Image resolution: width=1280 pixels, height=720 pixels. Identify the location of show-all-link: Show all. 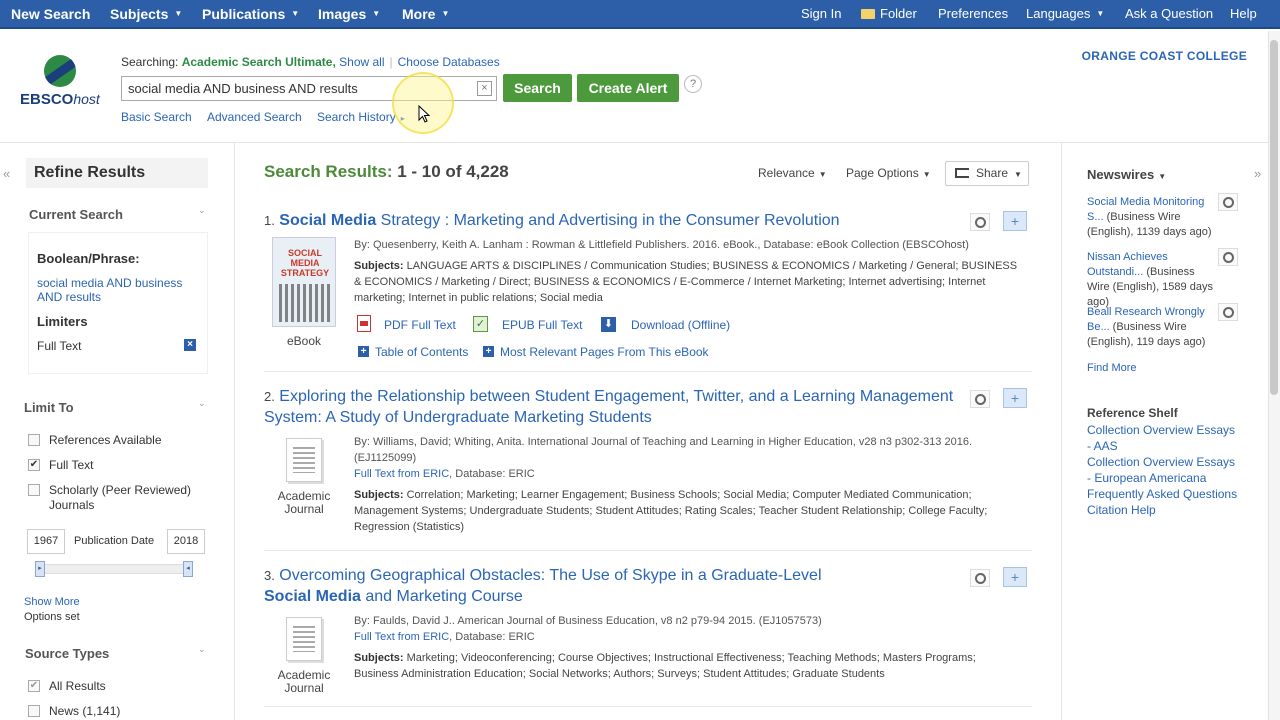
(361, 62).